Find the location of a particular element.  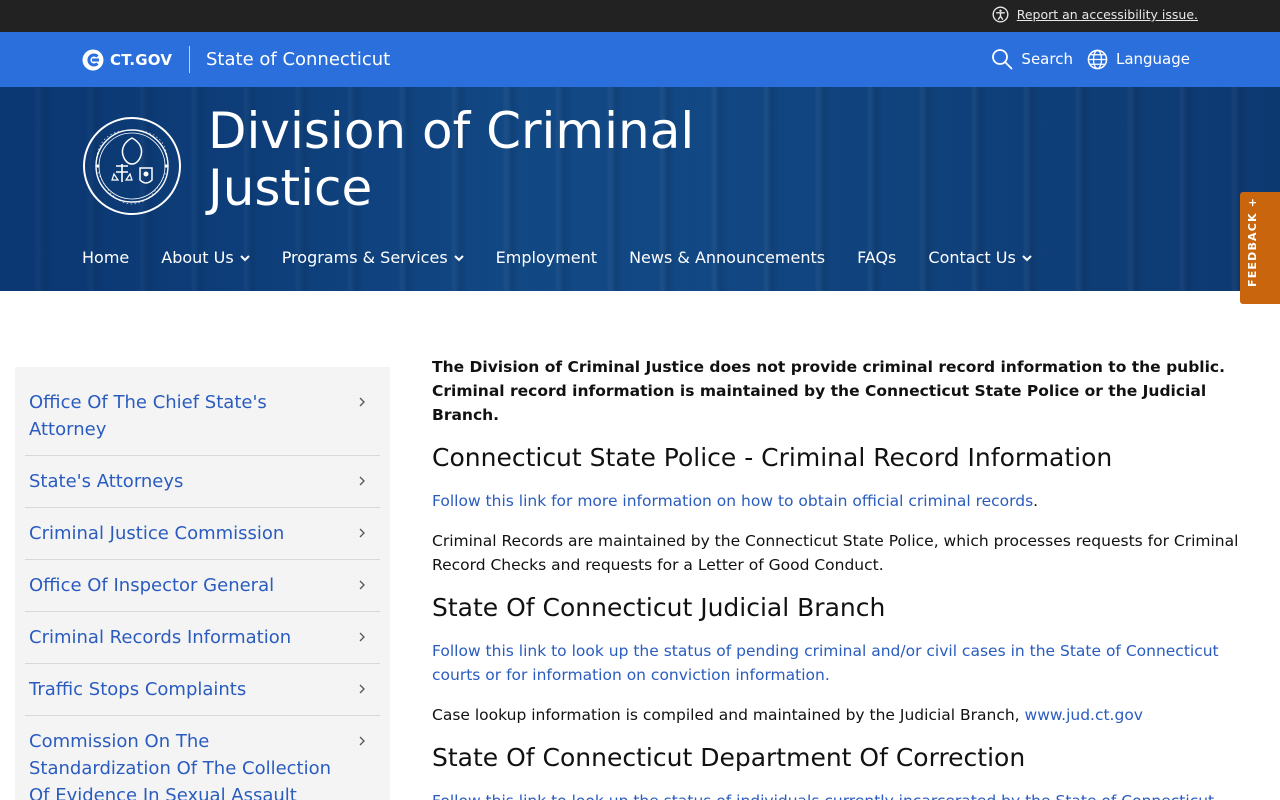

ct-bar-divider is located at coordinates (189, 59).